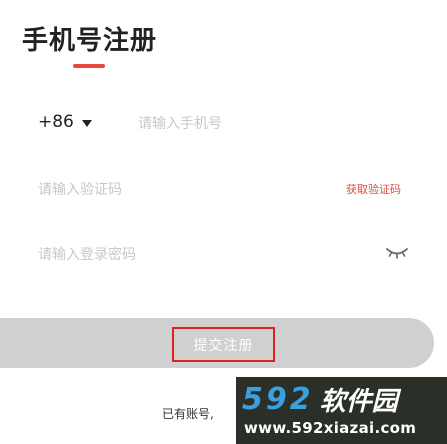  I want to click on password-input, so click(188, 255).